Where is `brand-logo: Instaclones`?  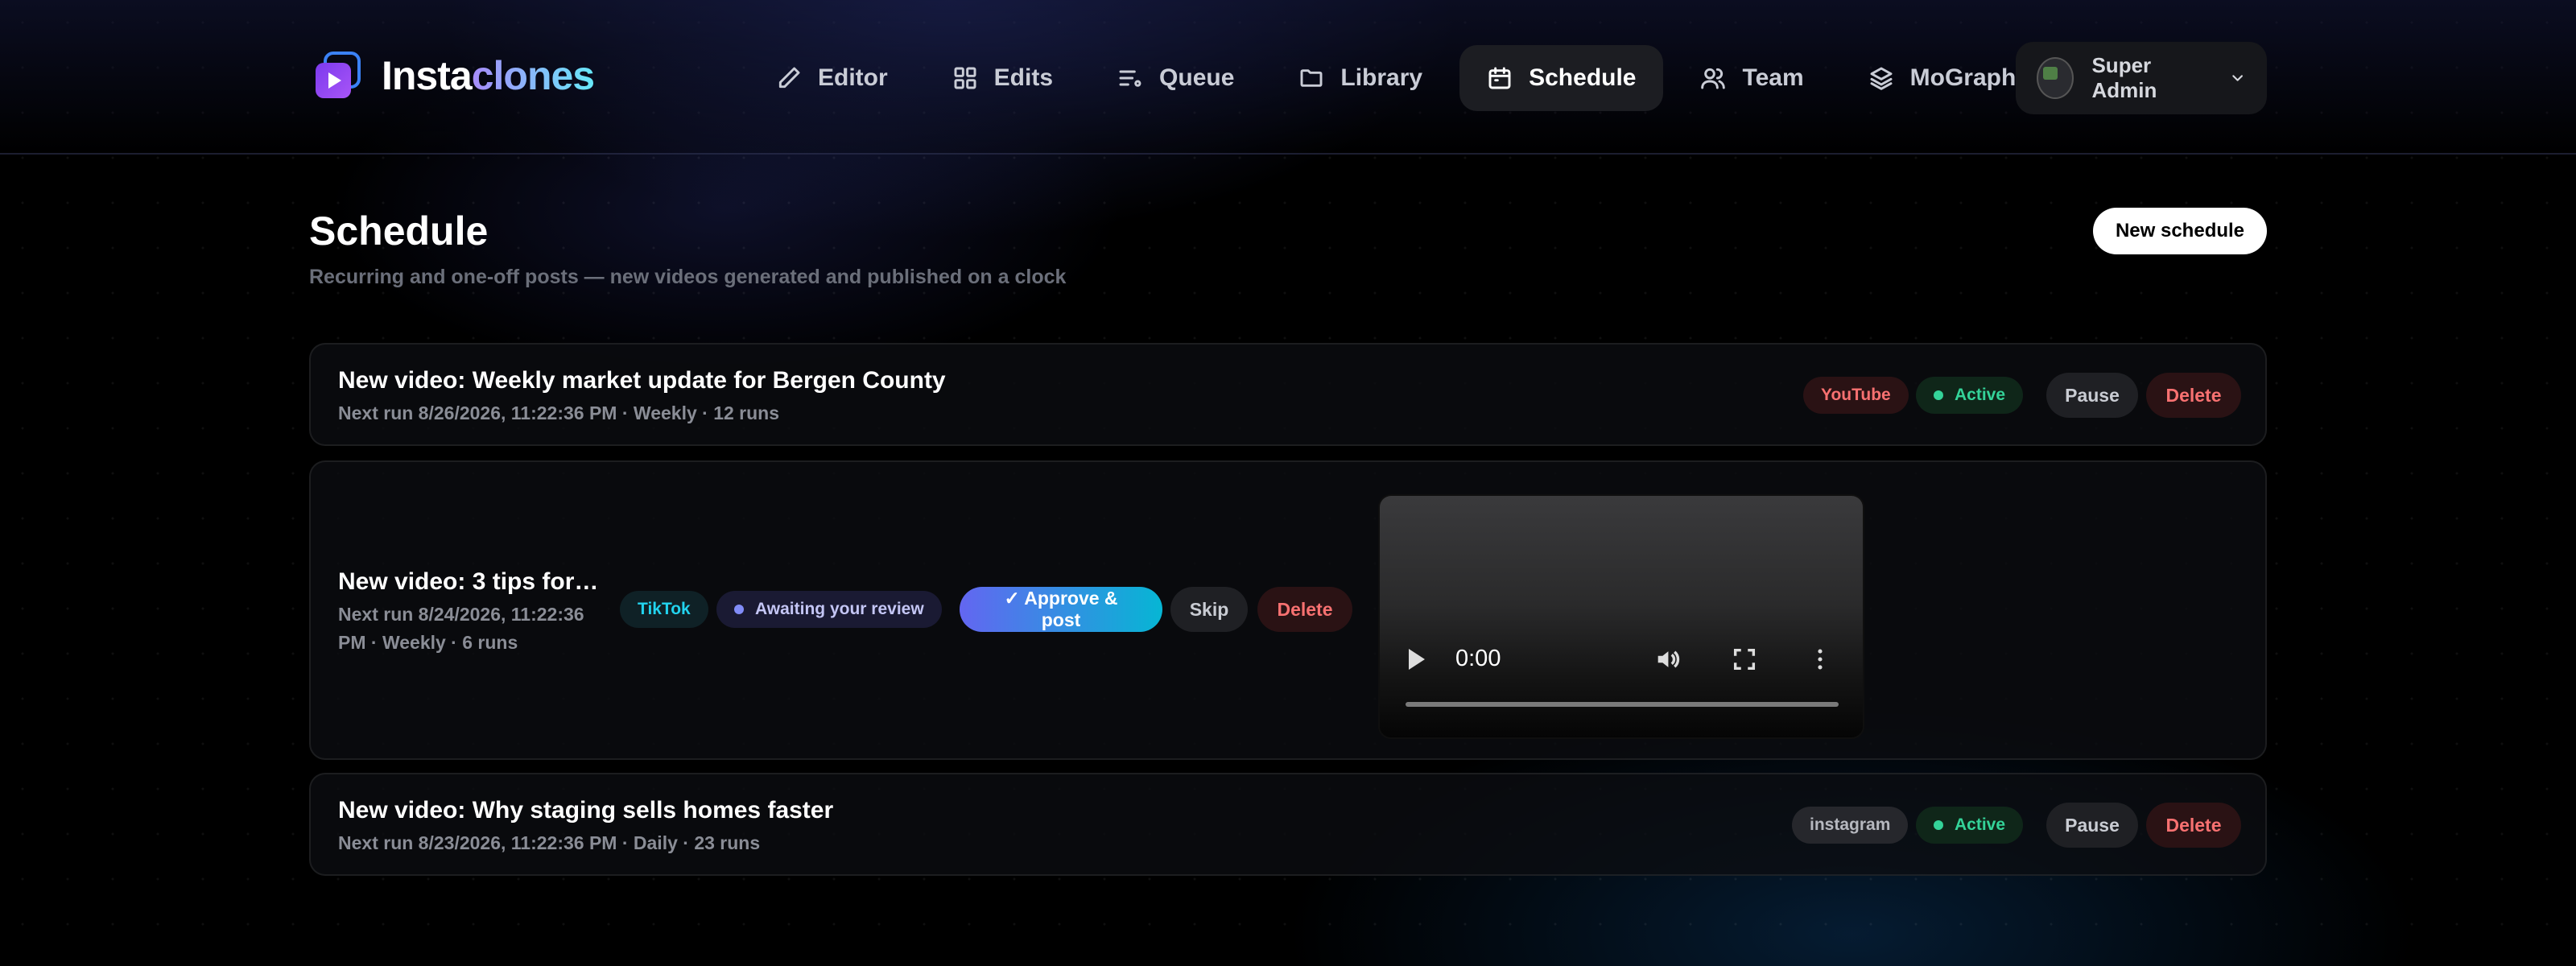 brand-logo: Instaclones is located at coordinates (454, 76).